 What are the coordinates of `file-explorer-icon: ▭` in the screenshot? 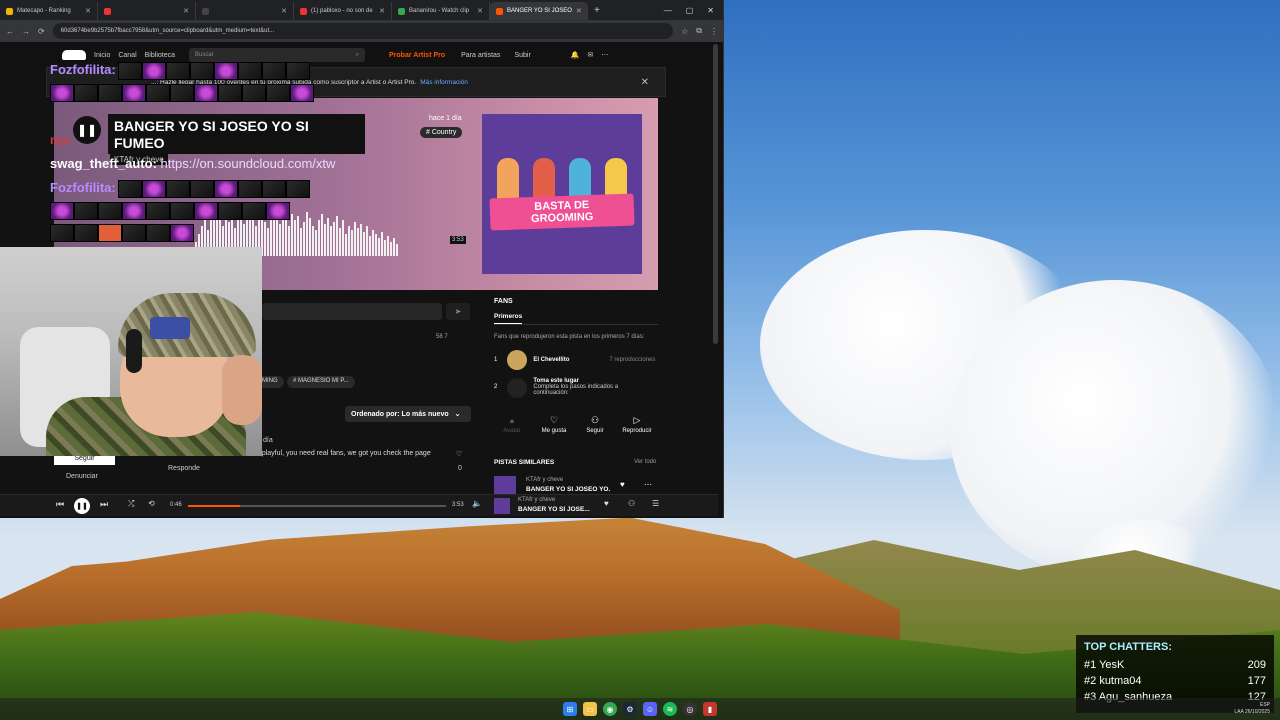 It's located at (590, 709).